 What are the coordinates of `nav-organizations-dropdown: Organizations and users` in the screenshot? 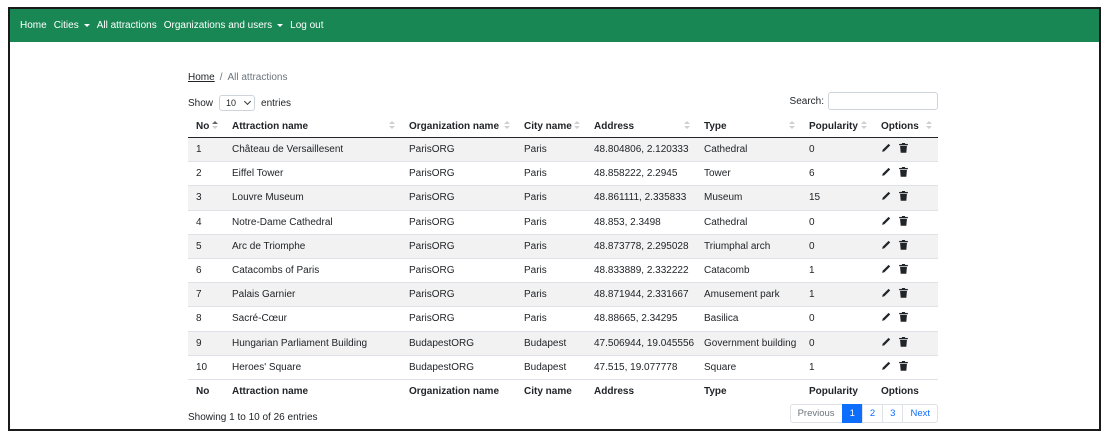 It's located at (224, 25).